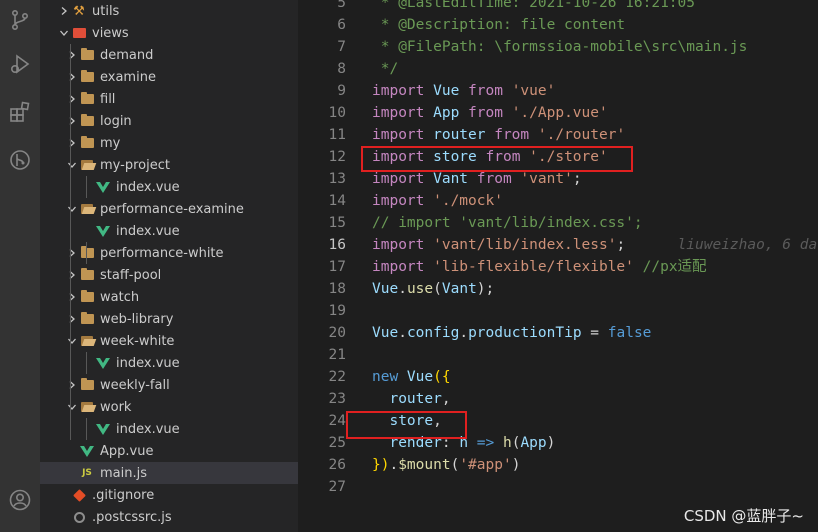 The height and width of the screenshot is (532, 818). Describe the element at coordinates (169, 341) in the screenshot. I see `tree-folder: week-white` at that location.